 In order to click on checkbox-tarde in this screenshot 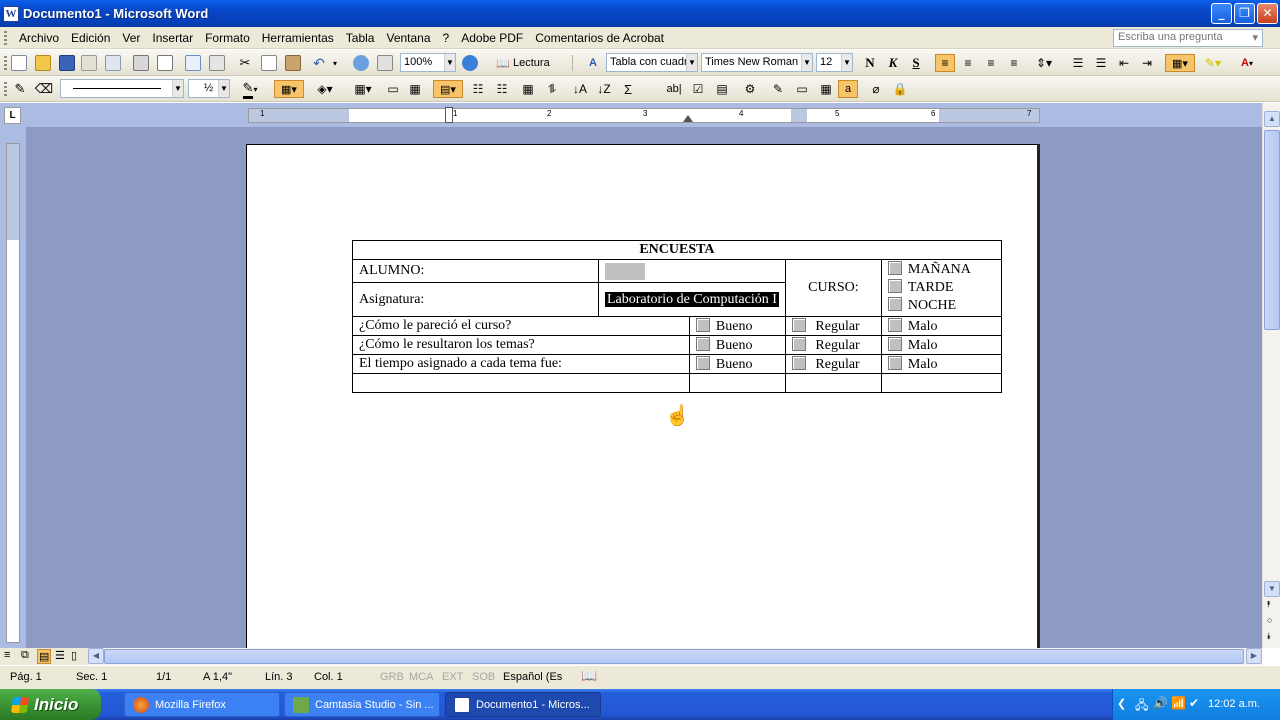, I will do `click(894, 286)`.